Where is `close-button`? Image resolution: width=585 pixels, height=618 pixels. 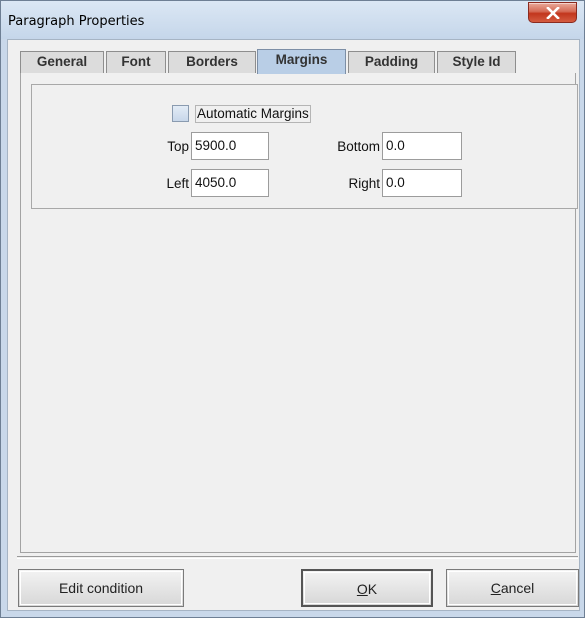 close-button is located at coordinates (552, 12).